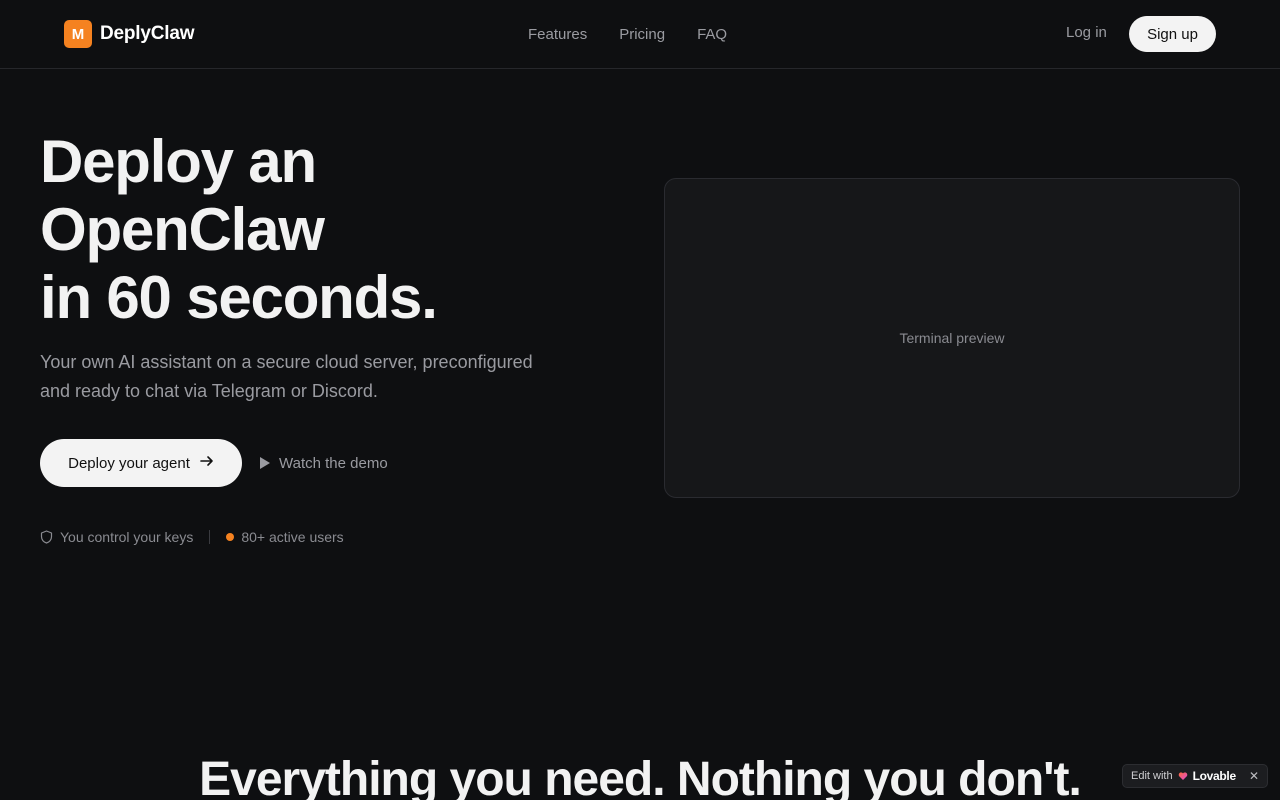  Describe the element at coordinates (207, 463) in the screenshot. I see `arrow-right-icon` at that location.